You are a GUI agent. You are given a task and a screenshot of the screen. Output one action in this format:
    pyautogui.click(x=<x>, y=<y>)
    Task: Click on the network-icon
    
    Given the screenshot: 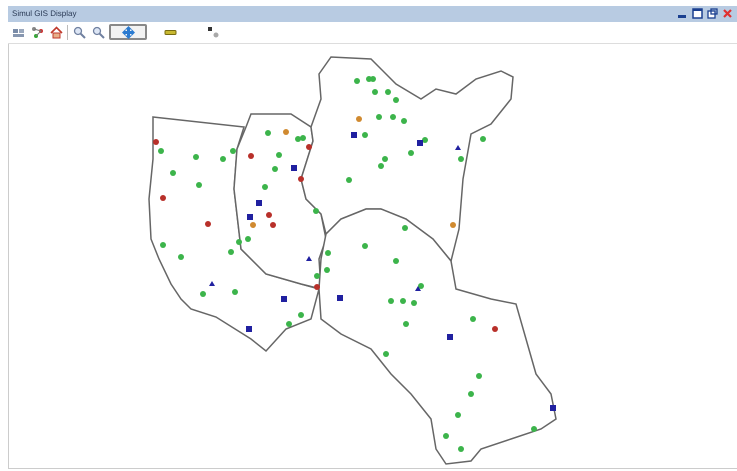 What is the action you would take?
    pyautogui.click(x=37, y=32)
    